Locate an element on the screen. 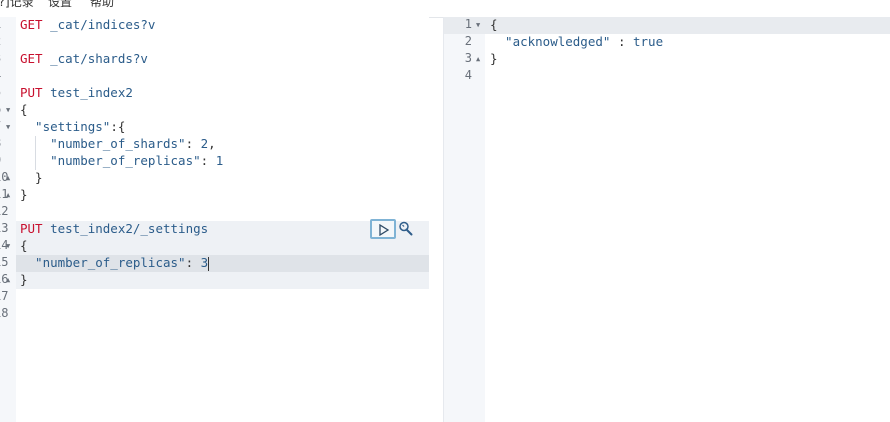 The width and height of the screenshot is (890, 422). line-number: 17 is located at coordinates (4, 296).